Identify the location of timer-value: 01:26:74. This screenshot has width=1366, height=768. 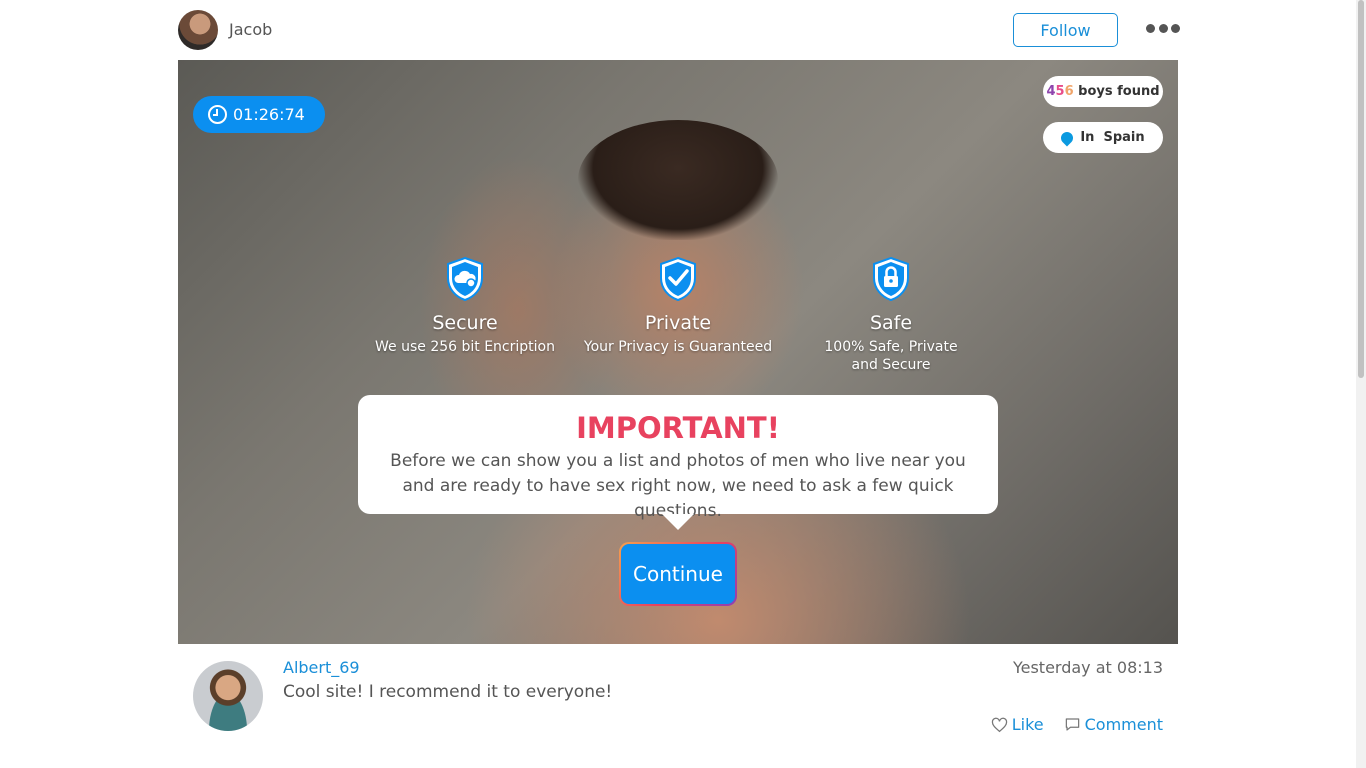
(269, 114).